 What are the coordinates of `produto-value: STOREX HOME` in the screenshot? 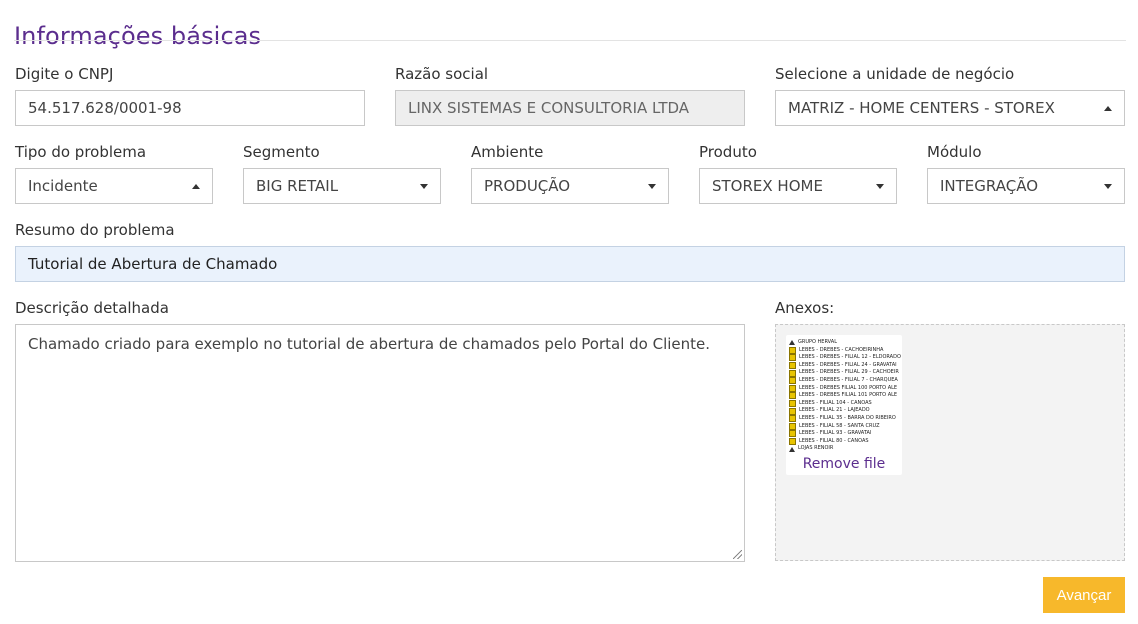 It's located at (767, 186).